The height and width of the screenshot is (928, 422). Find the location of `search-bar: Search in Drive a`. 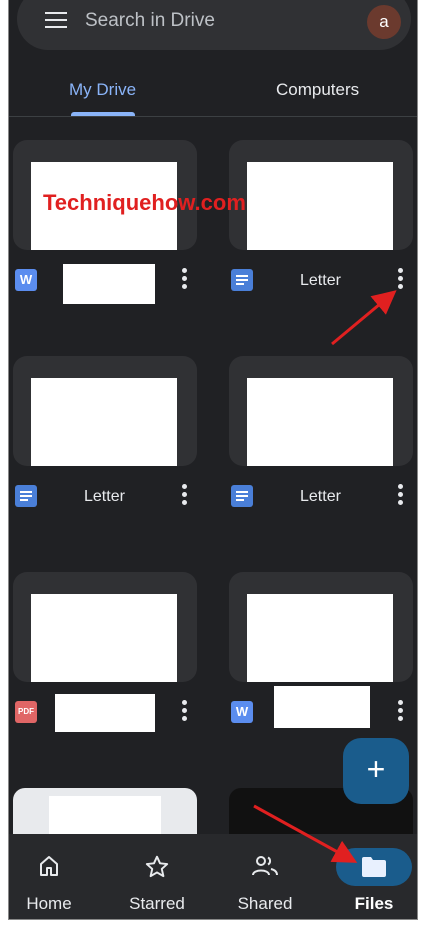

search-bar: Search in Drive a is located at coordinates (214, 25).